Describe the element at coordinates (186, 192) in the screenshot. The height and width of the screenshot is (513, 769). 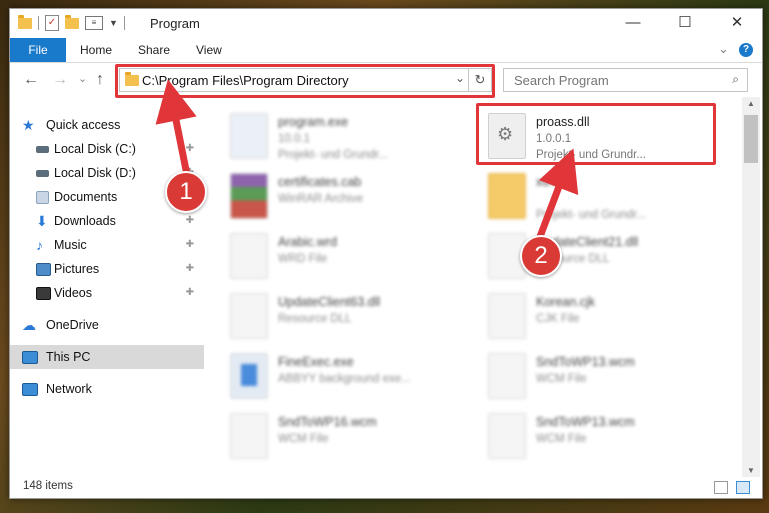
I see `callout-badge-one: 1` at that location.